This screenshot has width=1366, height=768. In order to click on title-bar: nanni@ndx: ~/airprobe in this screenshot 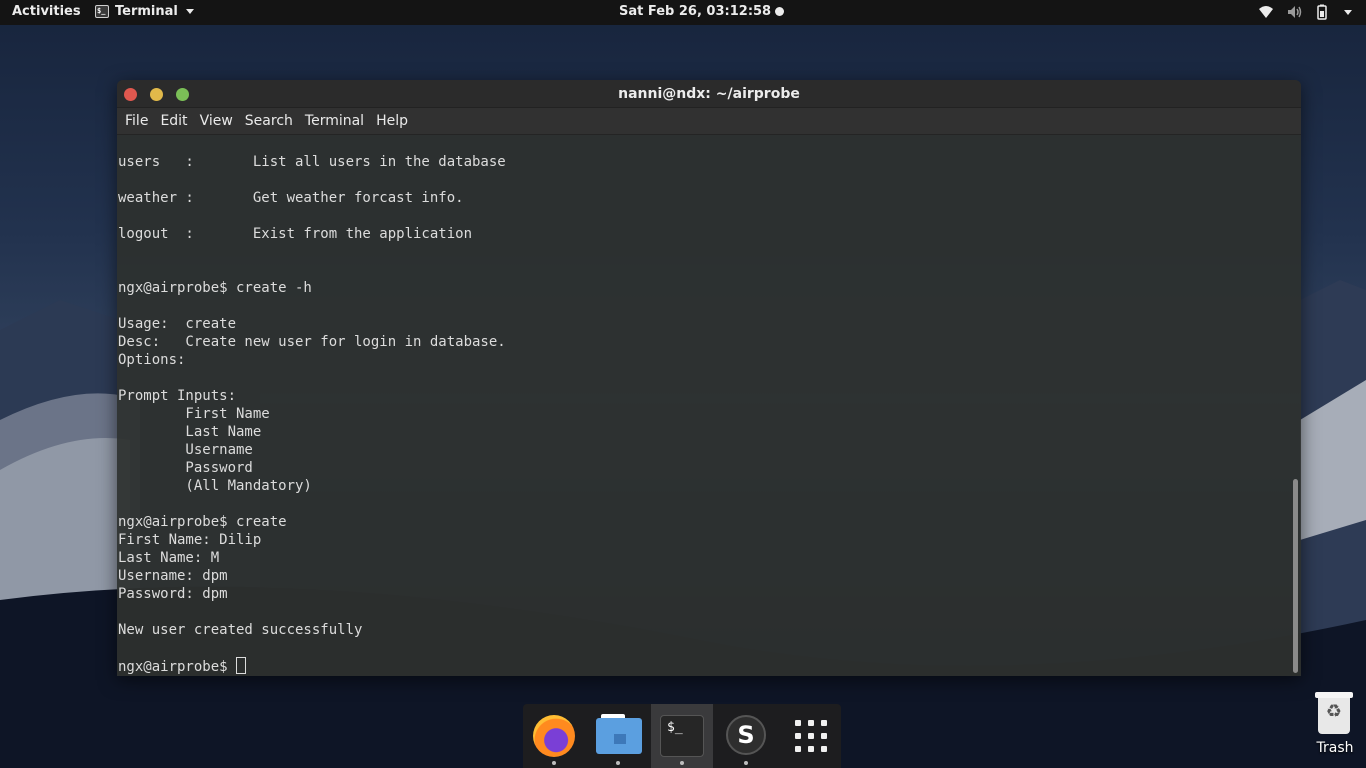, I will do `click(709, 94)`.